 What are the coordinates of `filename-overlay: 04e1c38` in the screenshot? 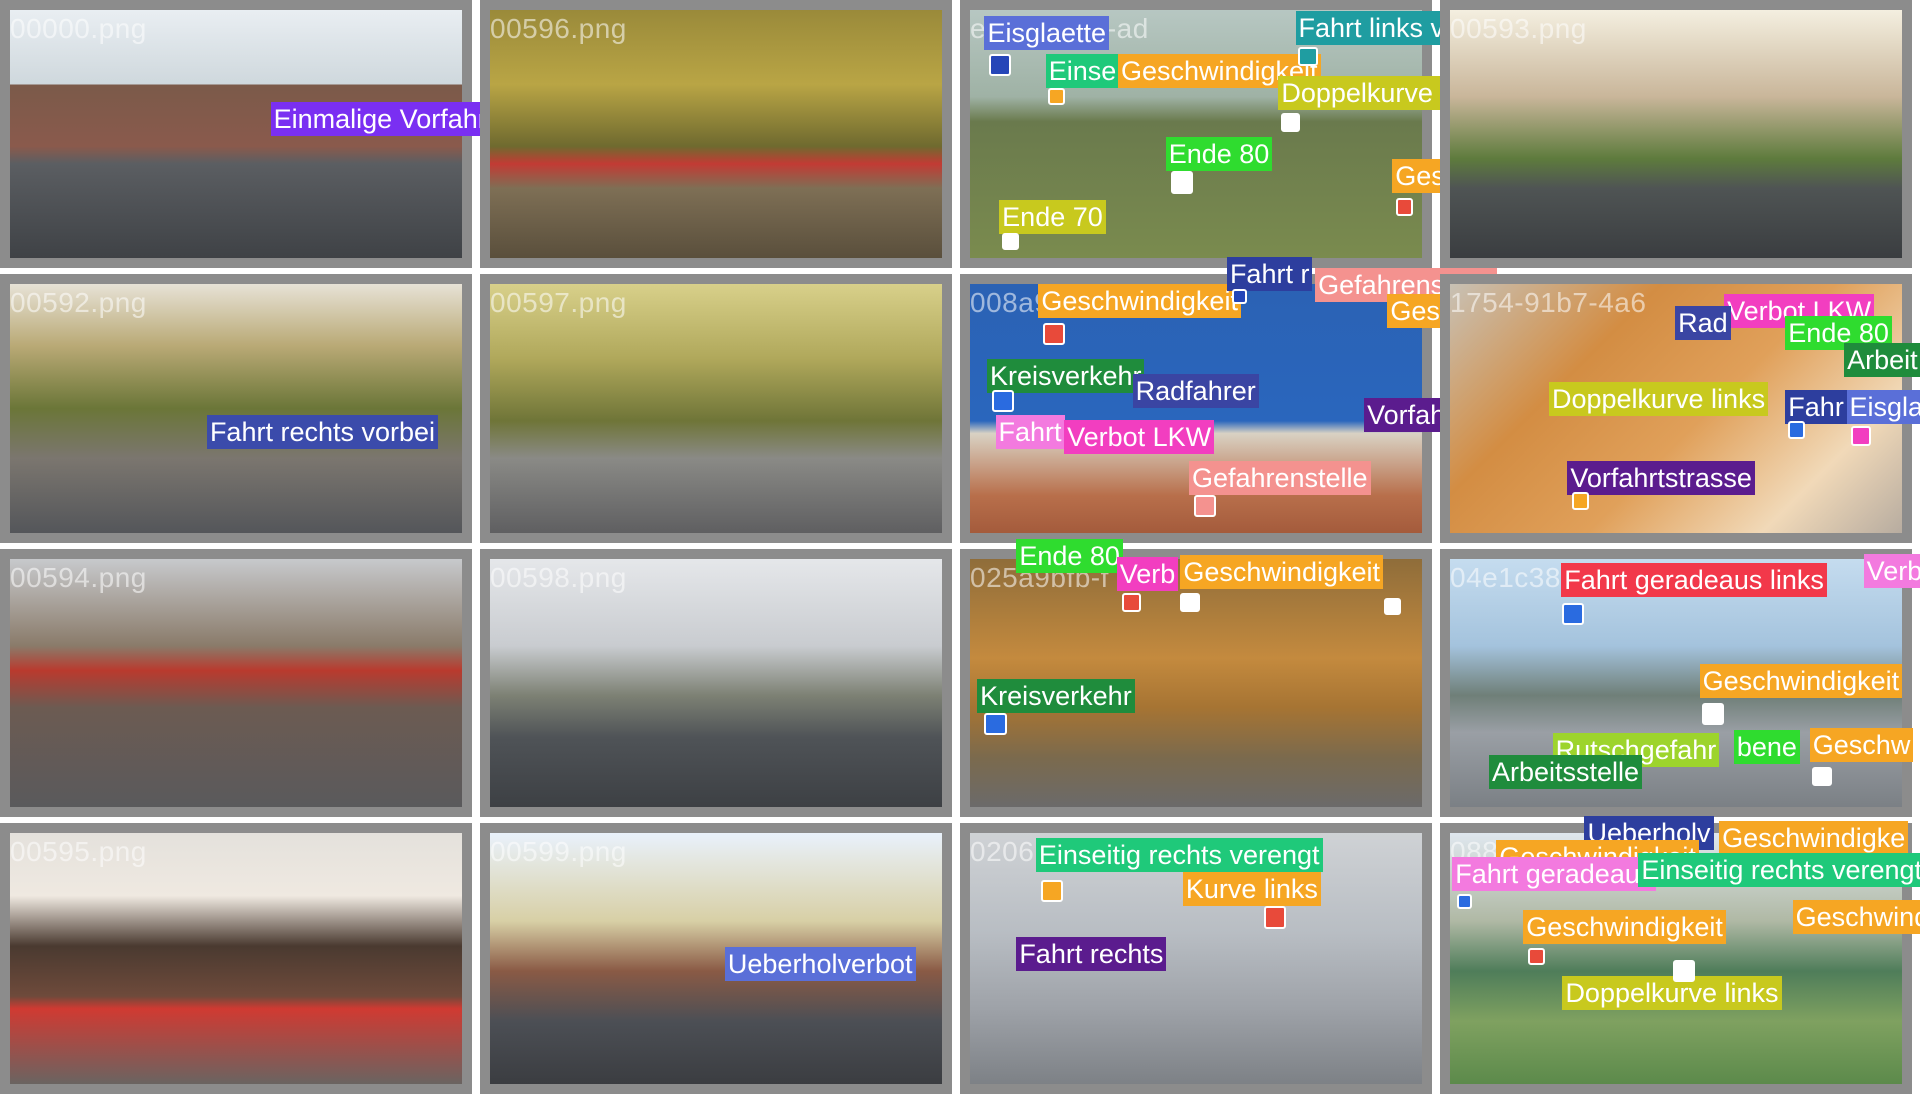 It's located at (1505, 577).